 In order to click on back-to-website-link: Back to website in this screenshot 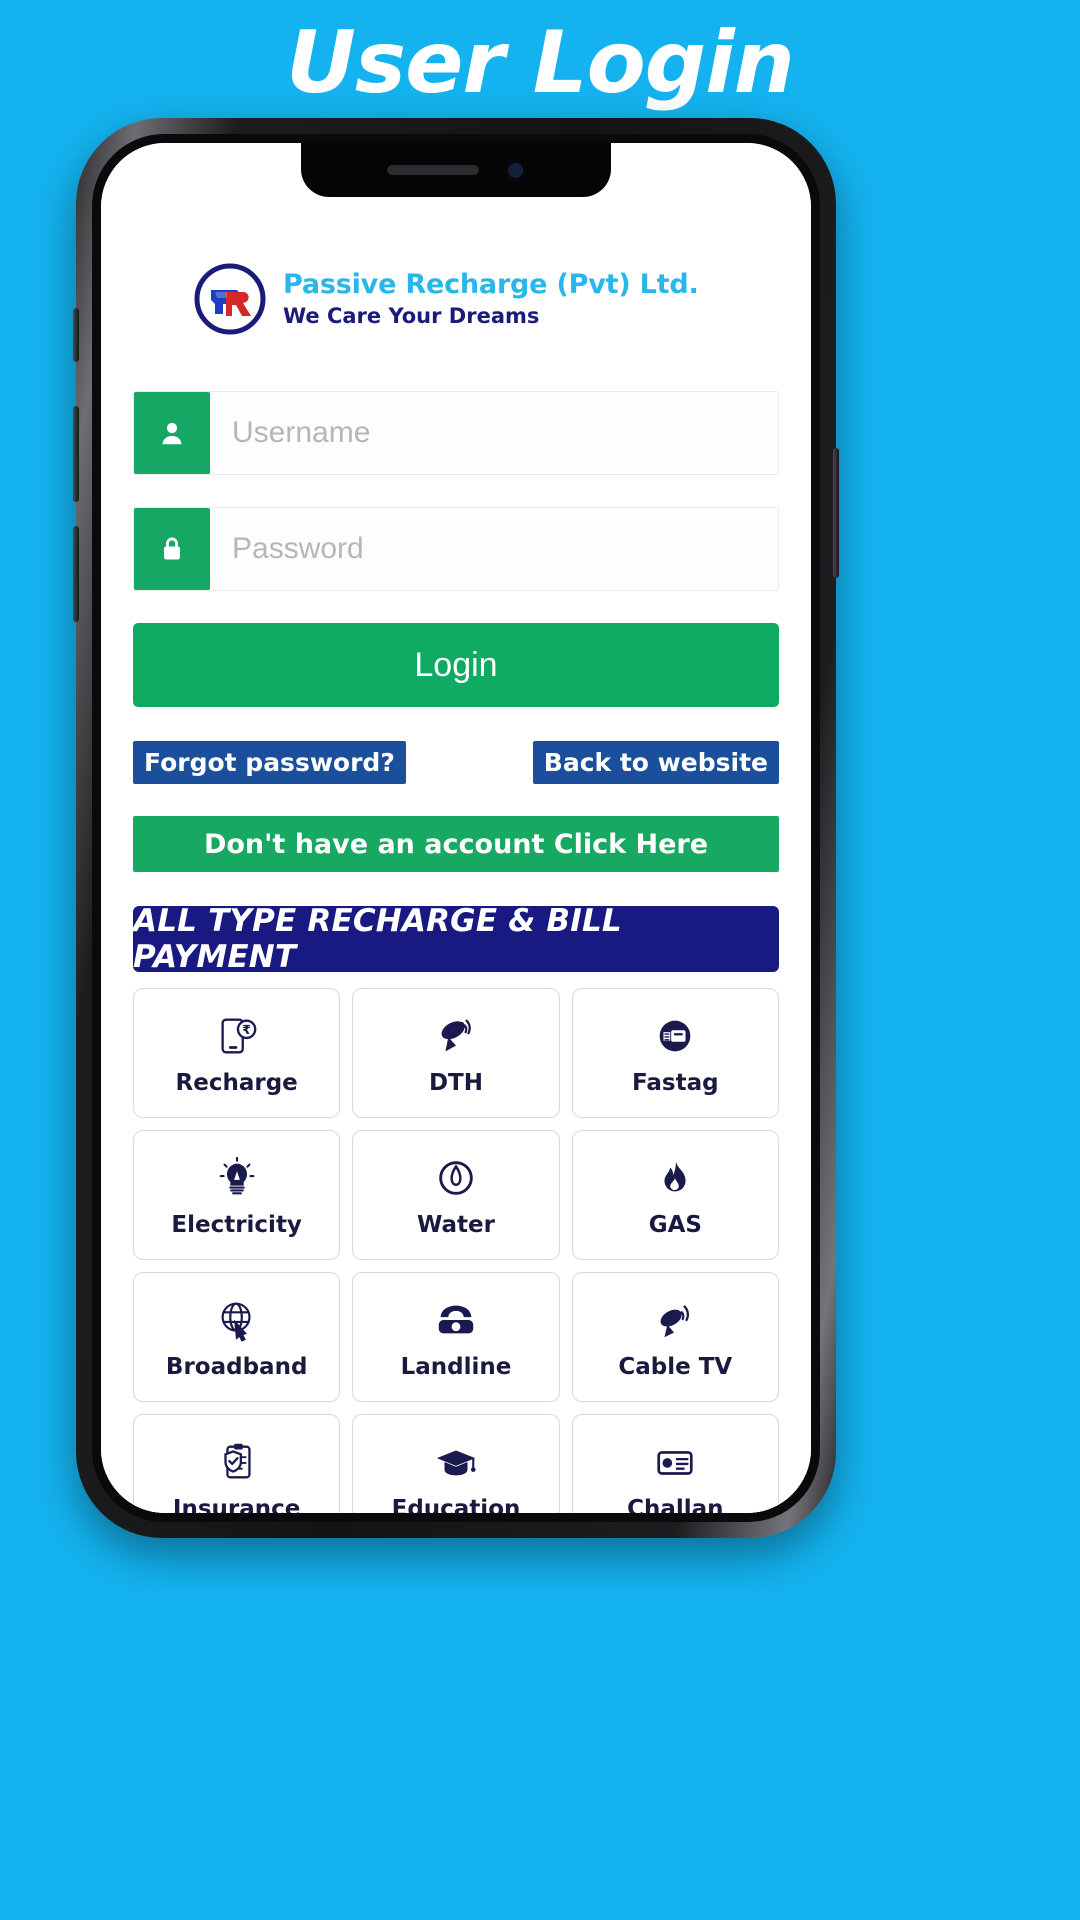, I will do `click(655, 762)`.